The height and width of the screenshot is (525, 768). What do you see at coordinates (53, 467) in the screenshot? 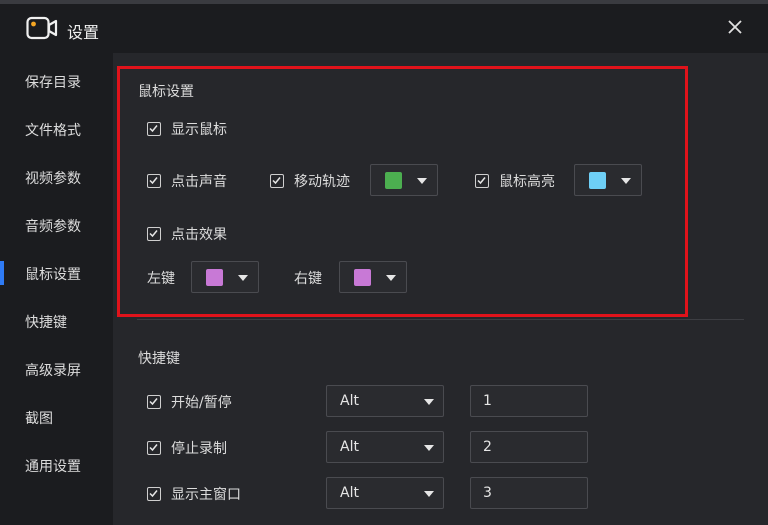
I see `sidebar-item-label: 通用设置` at bounding box center [53, 467].